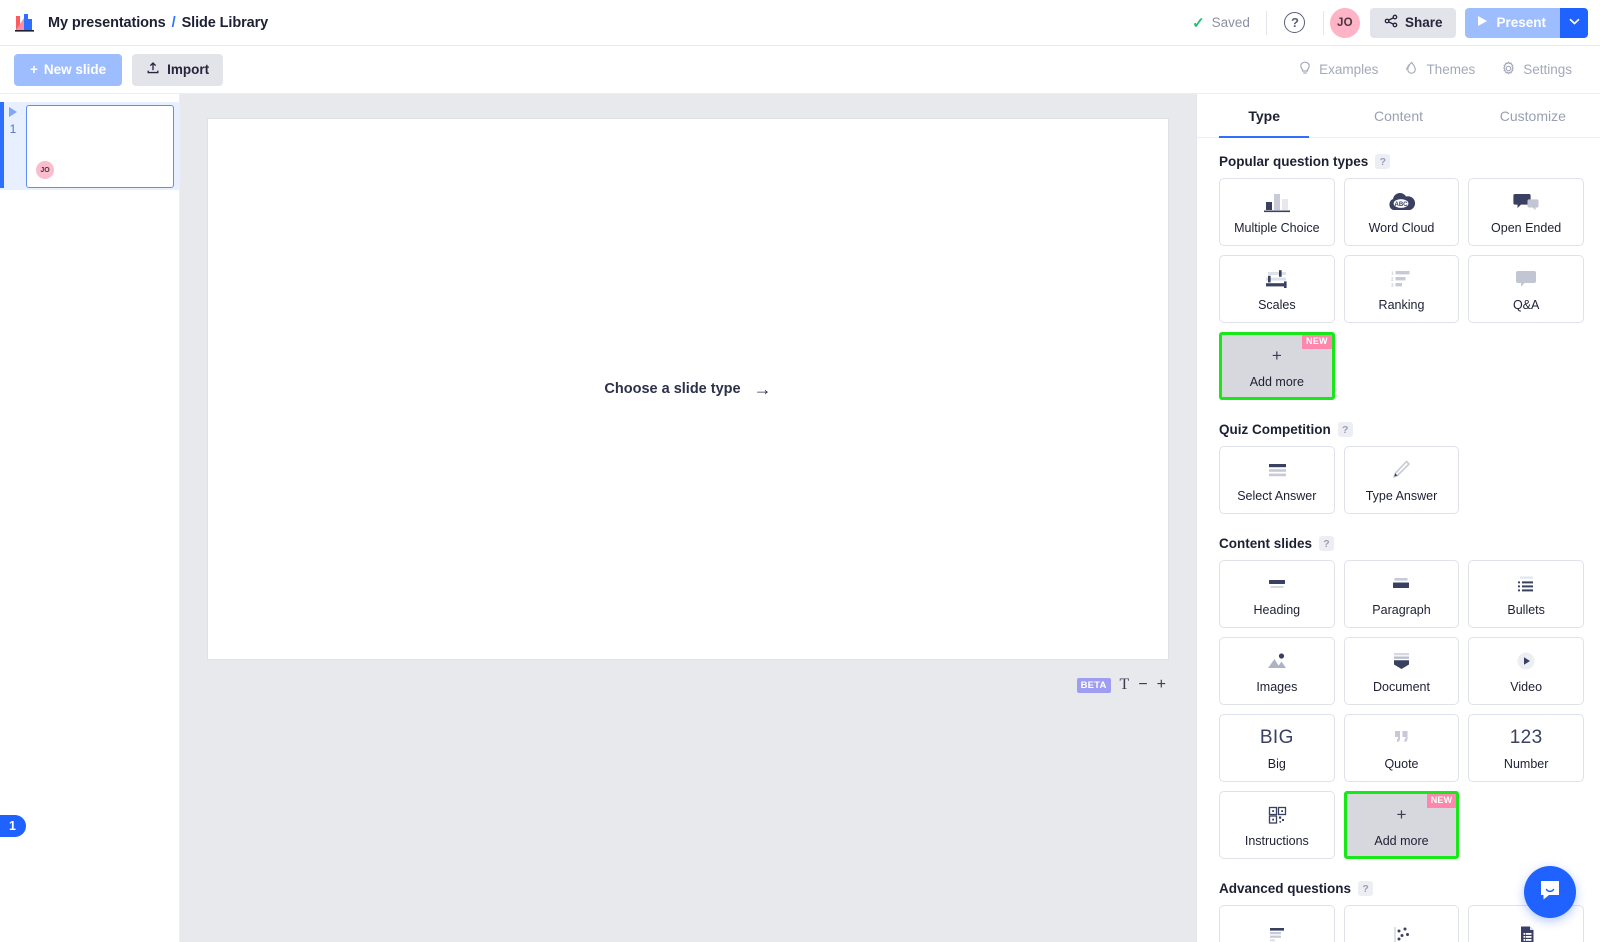 This screenshot has height=942, width=1600. I want to click on card-label: Add more, so click(1276, 381).